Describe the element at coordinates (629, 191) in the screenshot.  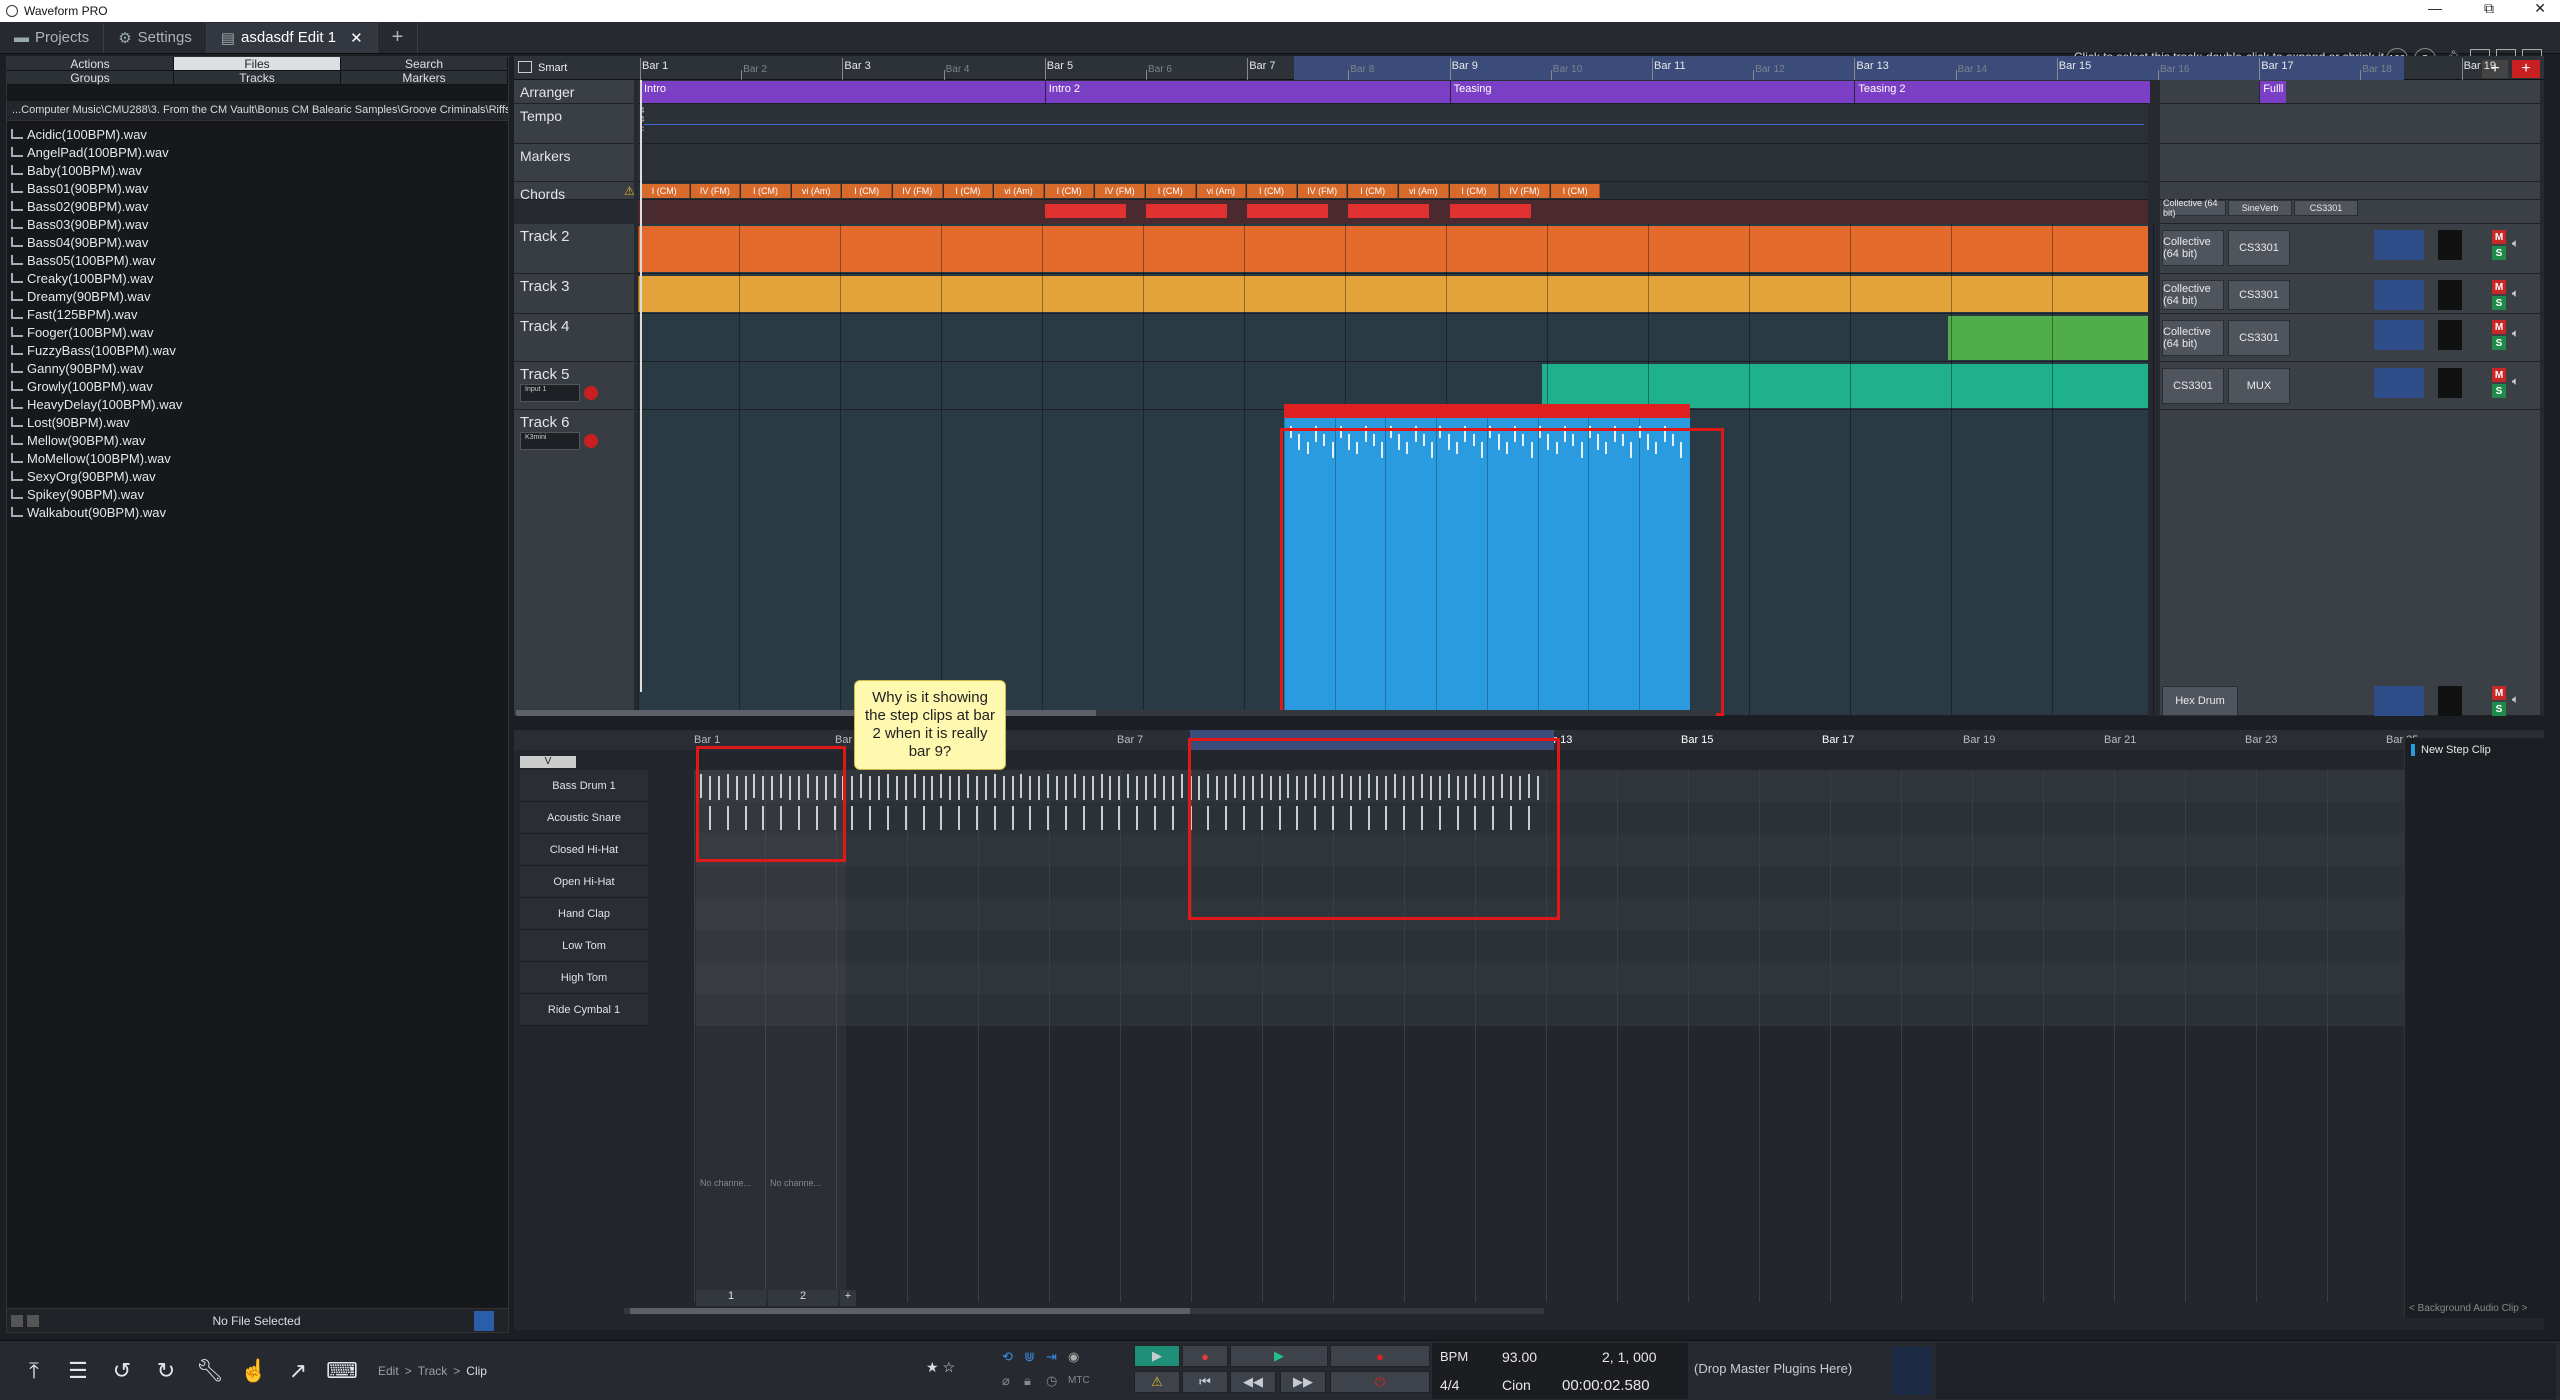
I see `warning-icon: ⚠` at that location.